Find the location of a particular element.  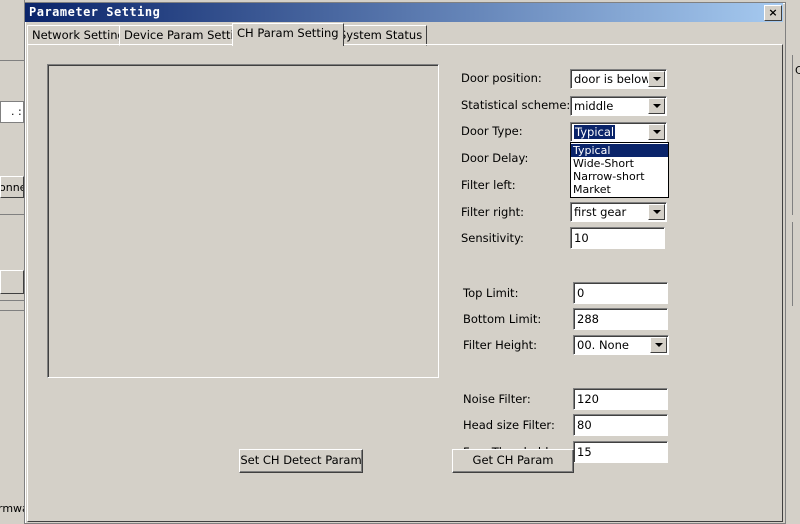

tab-ch-param-setting: CH Param Setting is located at coordinates (288, 34).